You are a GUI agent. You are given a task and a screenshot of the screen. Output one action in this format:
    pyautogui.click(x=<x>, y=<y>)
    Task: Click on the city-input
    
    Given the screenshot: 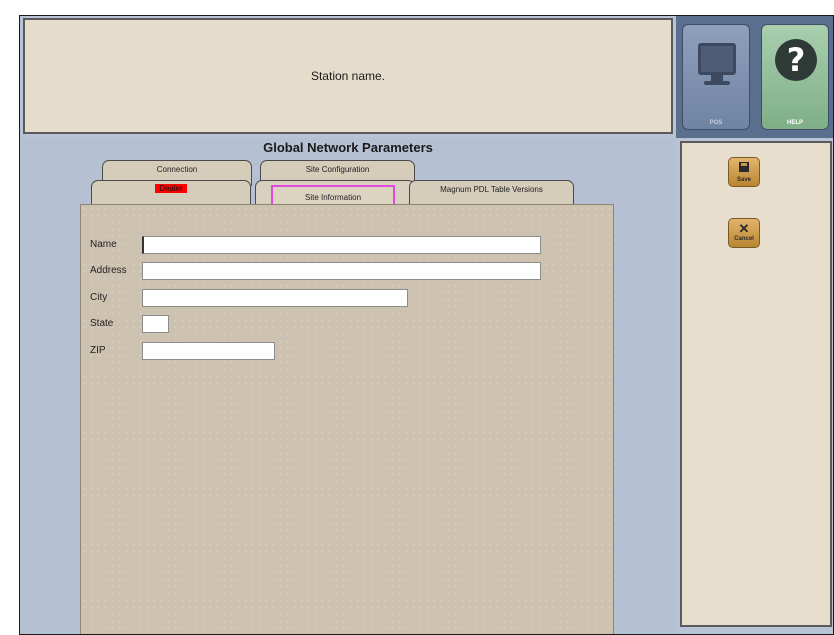 What is the action you would take?
    pyautogui.click(x=275, y=298)
    